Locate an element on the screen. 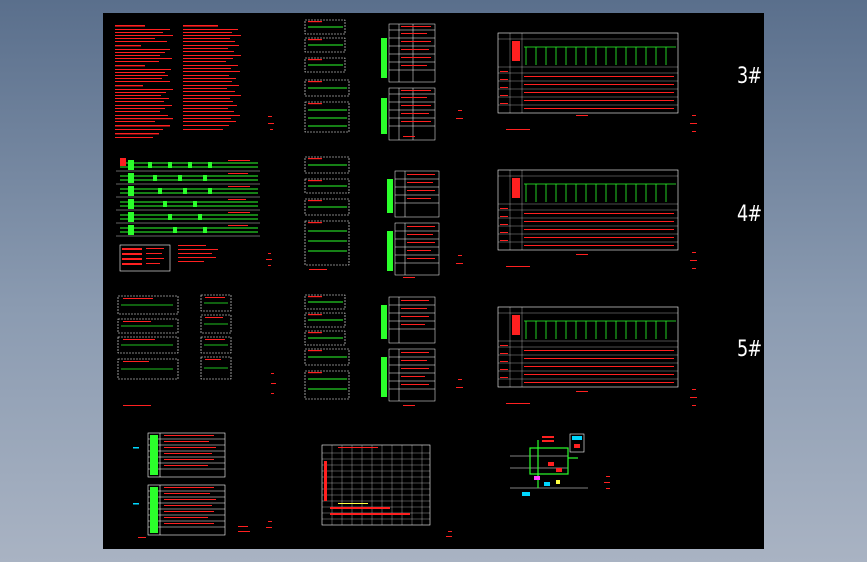 Image resolution: width=867 pixels, height=562 pixels. sheet-site-diagram is located at coordinates (560, 464).